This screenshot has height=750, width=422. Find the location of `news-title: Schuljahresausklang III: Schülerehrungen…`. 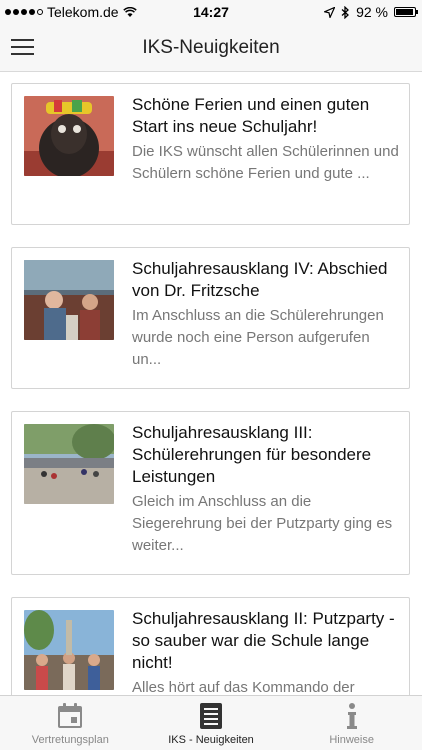

news-title: Schuljahresausklang III: Schülerehrungen… is located at coordinates (252, 454).